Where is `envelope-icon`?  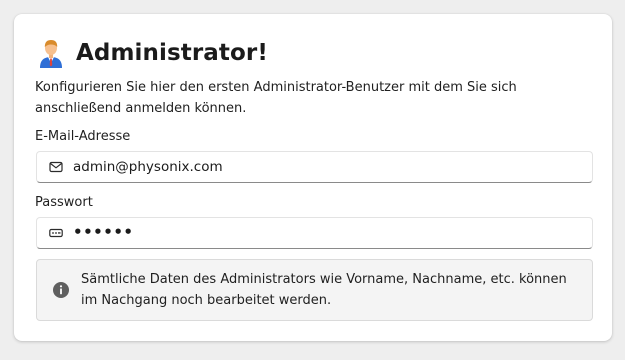 envelope-icon is located at coordinates (56, 167).